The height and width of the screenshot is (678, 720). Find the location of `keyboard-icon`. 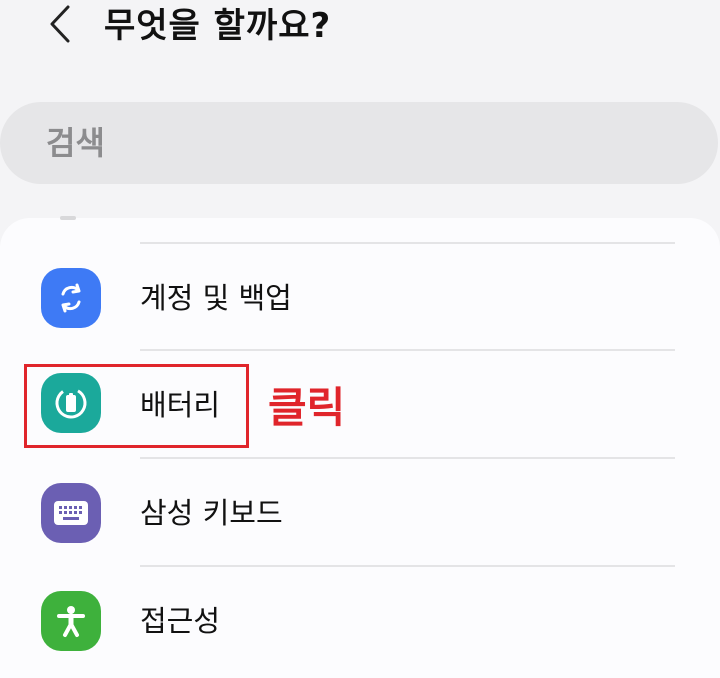

keyboard-icon is located at coordinates (71, 513).